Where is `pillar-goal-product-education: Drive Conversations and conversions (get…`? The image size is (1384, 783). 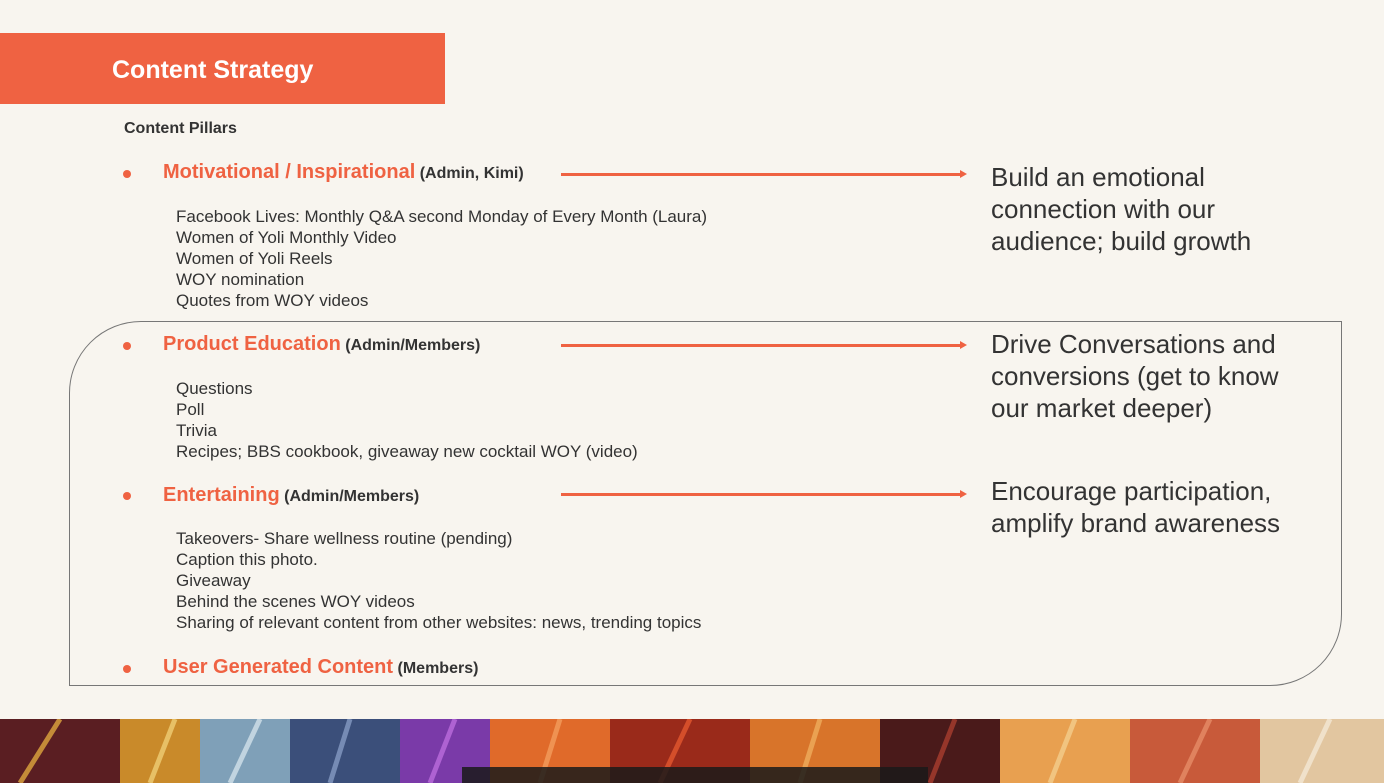
pillar-goal-product-education: Drive Conversations and conversions (get… is located at coordinates (1135, 376).